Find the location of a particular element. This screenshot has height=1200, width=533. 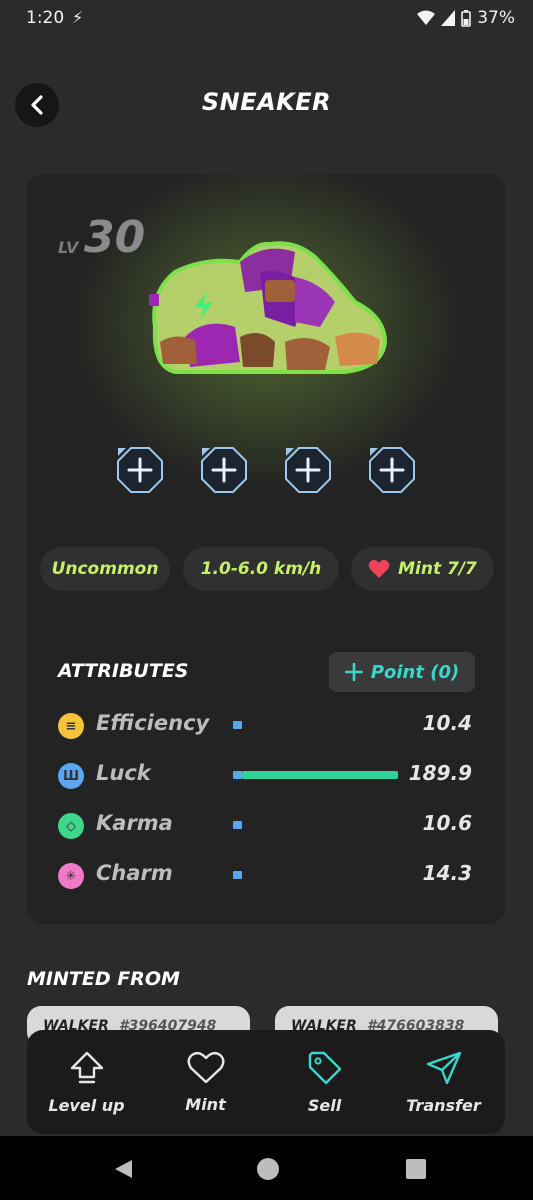

transfer-button: Transfer is located at coordinates (443, 1082).